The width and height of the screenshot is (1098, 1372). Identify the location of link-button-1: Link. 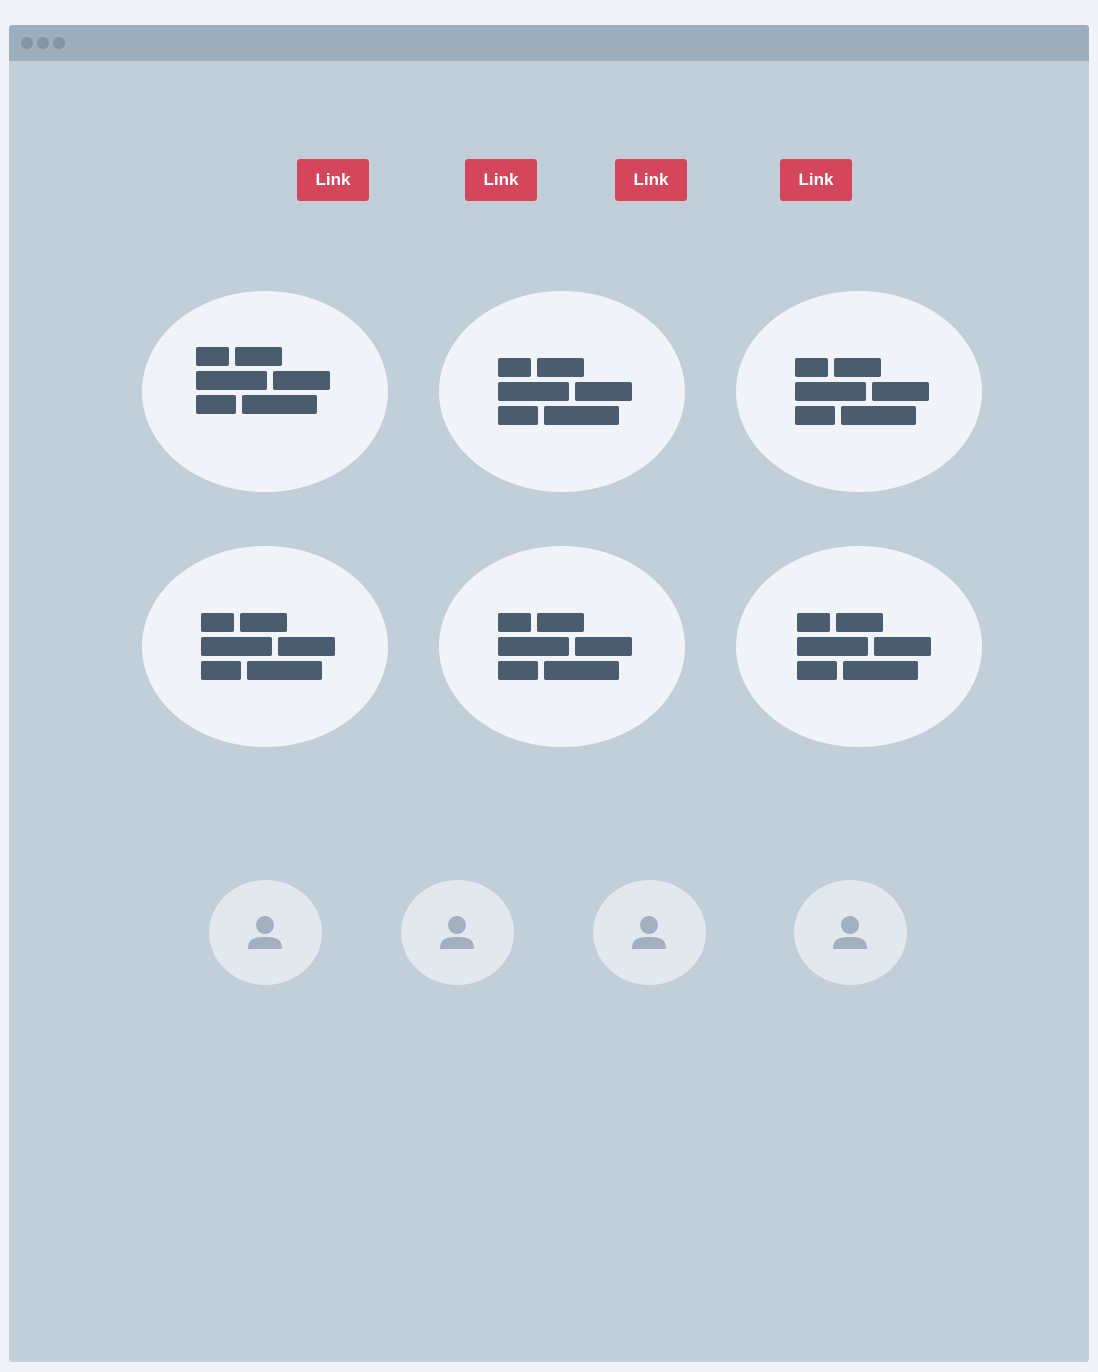
(333, 180).